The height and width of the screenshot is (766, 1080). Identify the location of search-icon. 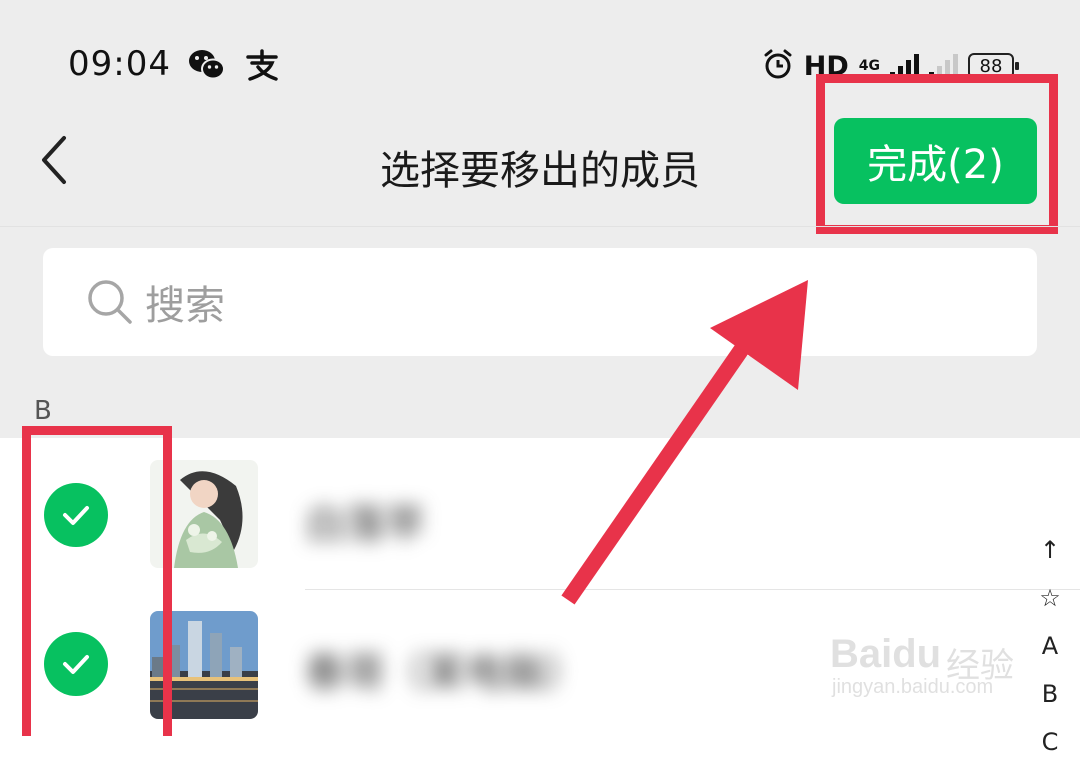
(110, 302).